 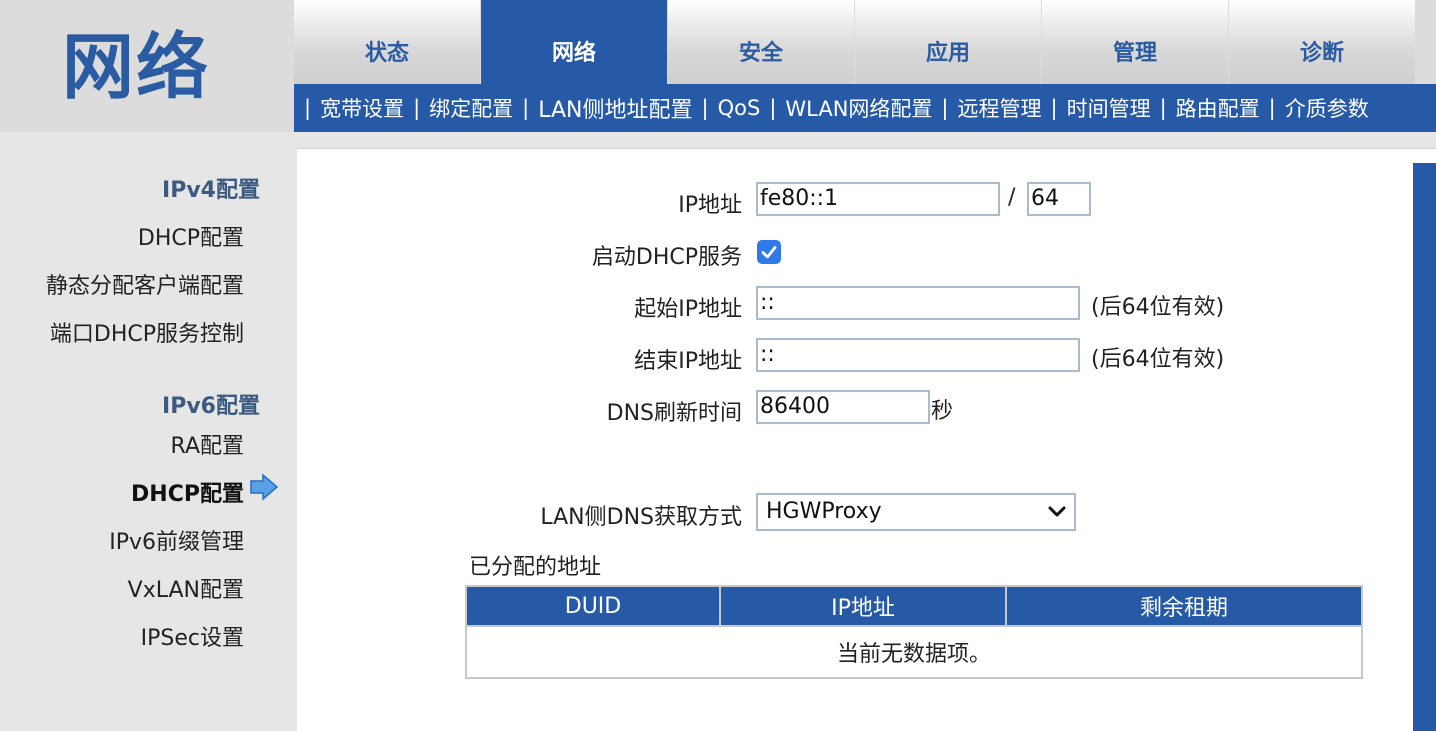 I want to click on sidebar-item-vxlan: VxLAN配置, so click(x=186, y=588).